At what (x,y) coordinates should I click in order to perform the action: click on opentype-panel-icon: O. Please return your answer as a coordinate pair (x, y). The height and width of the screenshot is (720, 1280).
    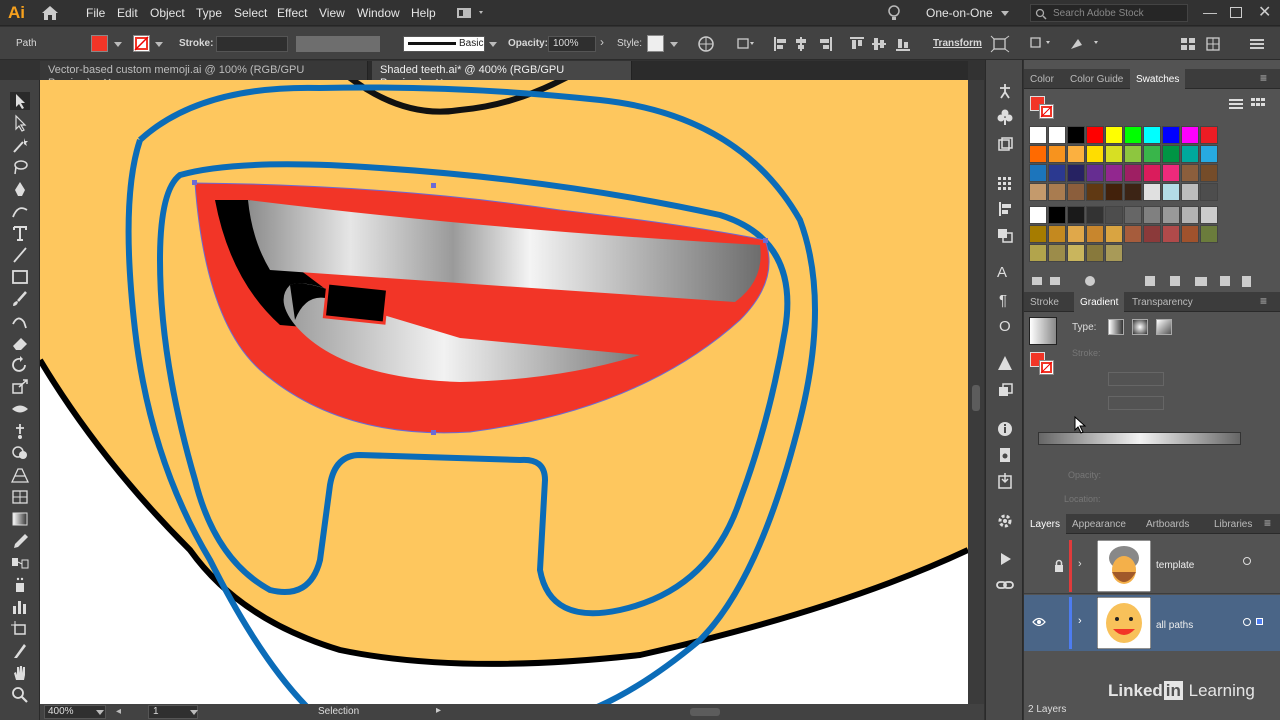
    Looking at the image, I should click on (1005, 326).